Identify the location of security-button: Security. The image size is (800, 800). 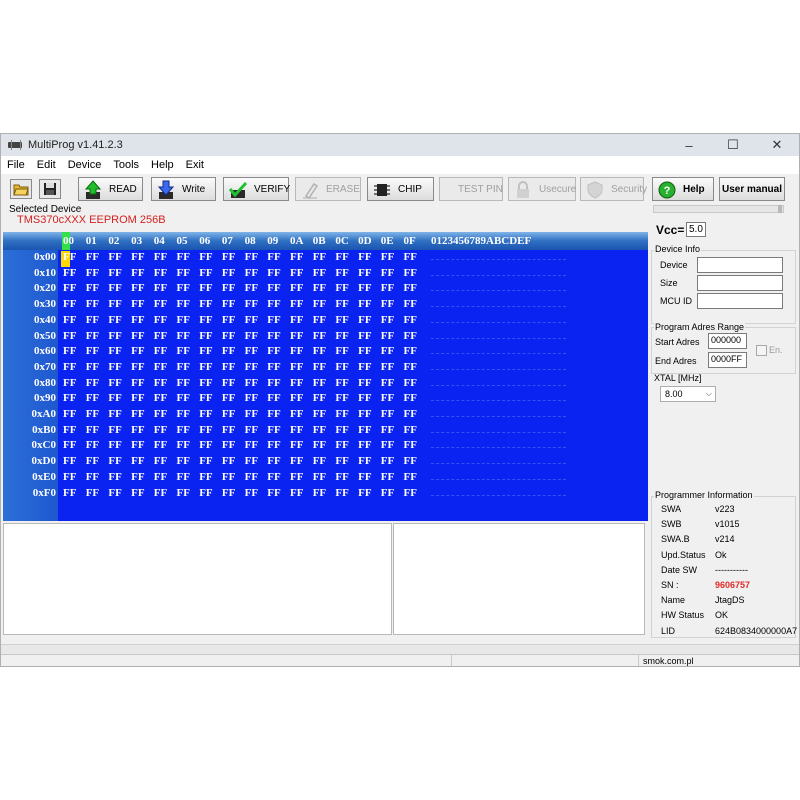
(613, 189).